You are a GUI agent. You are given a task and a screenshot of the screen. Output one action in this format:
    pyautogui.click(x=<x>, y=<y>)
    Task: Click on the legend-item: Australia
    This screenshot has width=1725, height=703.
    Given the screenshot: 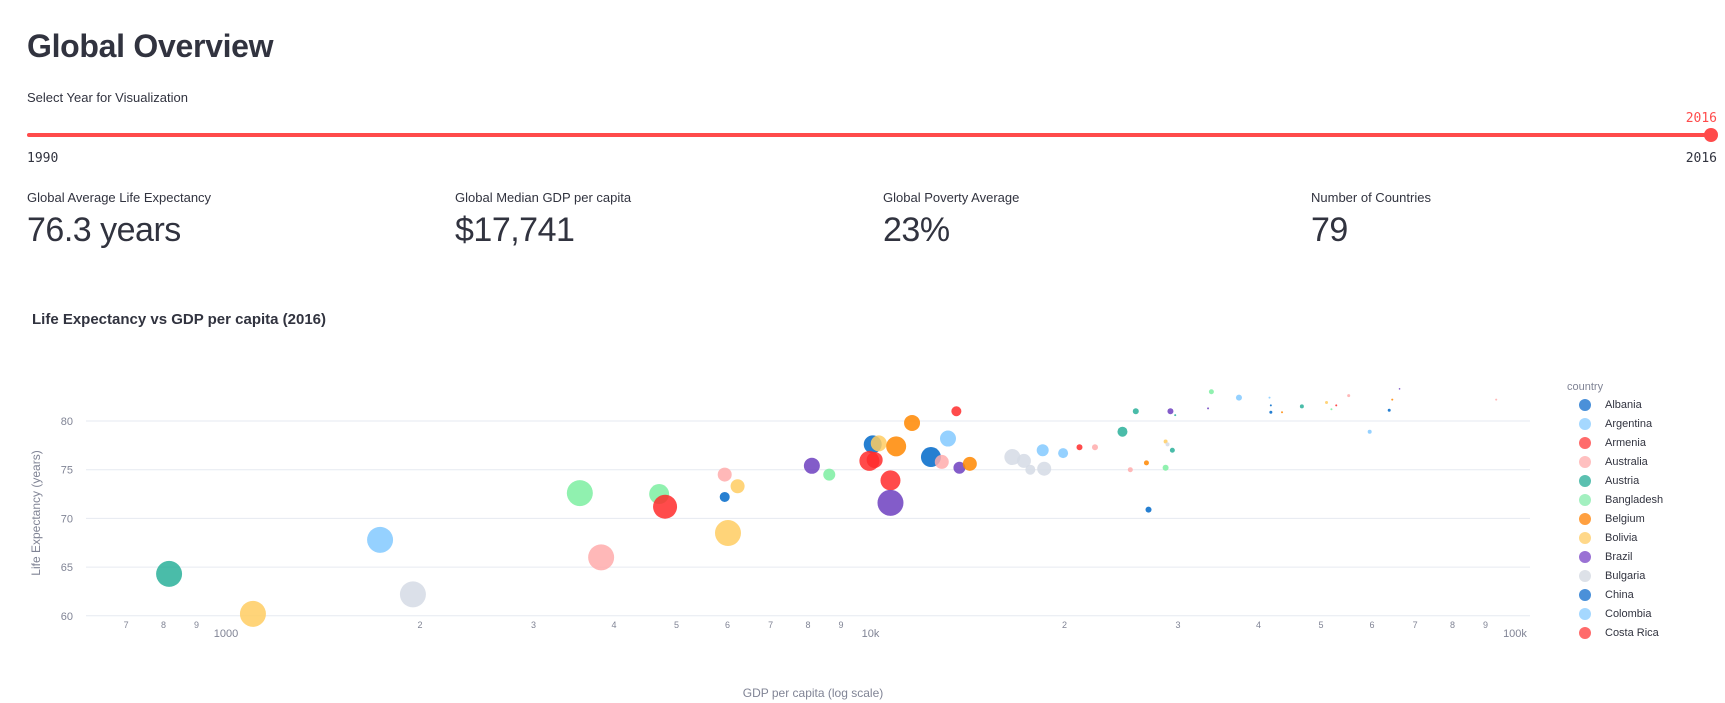 What is the action you would take?
    pyautogui.click(x=1615, y=461)
    